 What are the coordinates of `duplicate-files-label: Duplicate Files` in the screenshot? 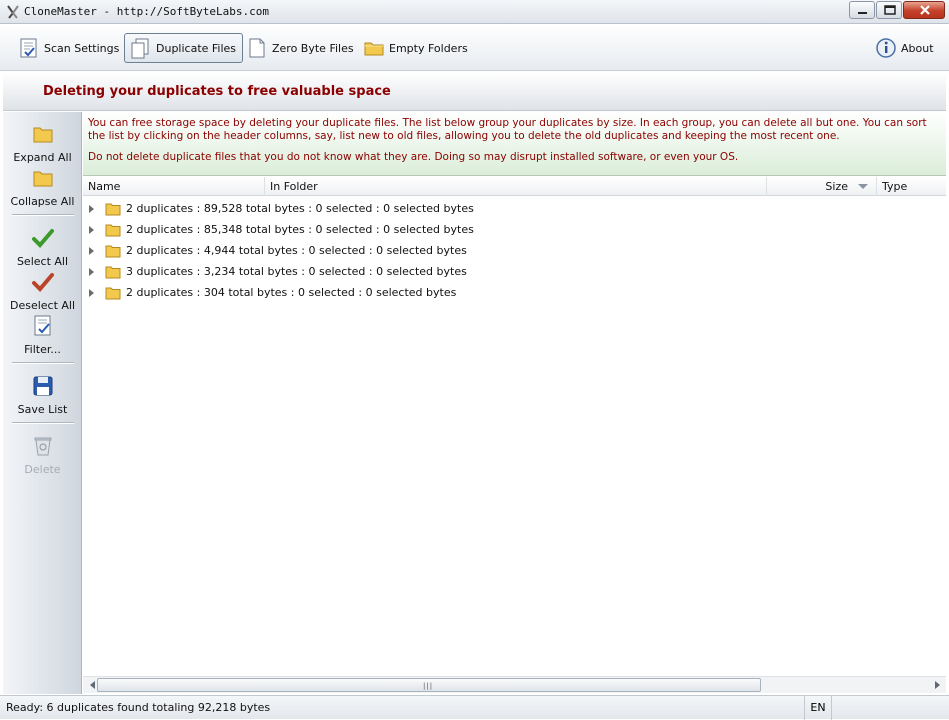 It's located at (196, 48).